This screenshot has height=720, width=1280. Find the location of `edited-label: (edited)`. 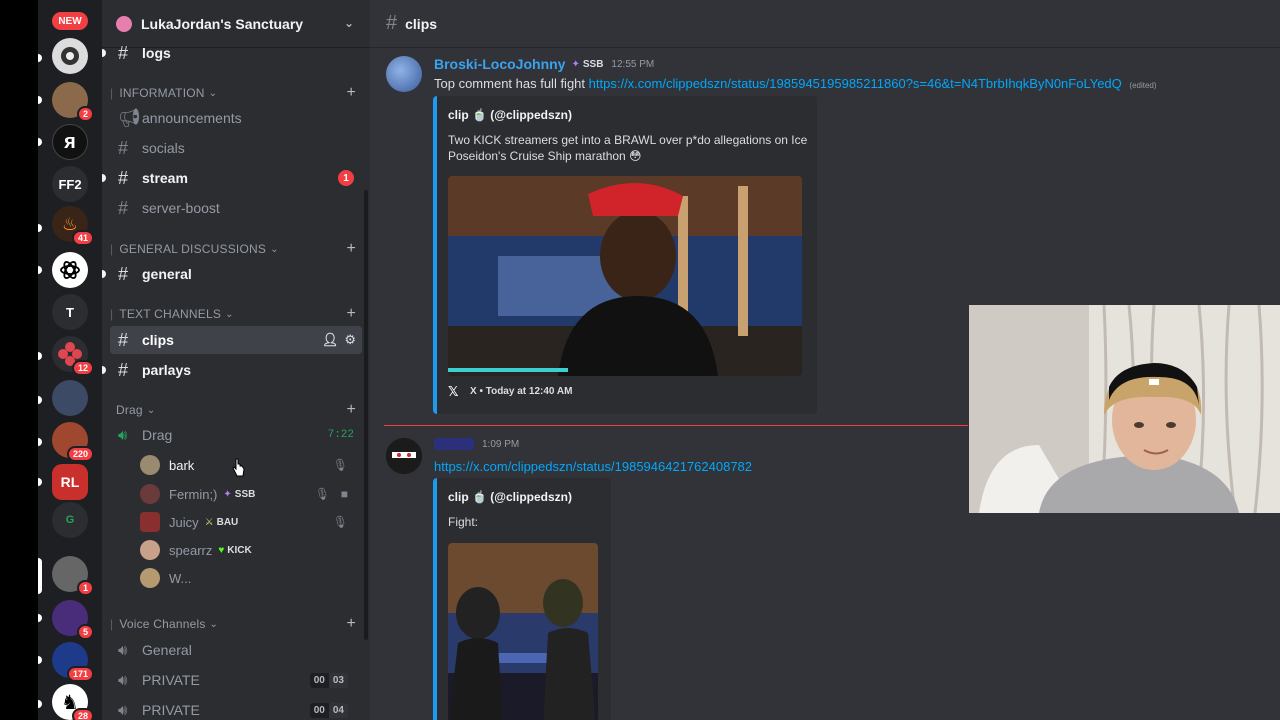

edited-label: (edited) is located at coordinates (1143, 85).